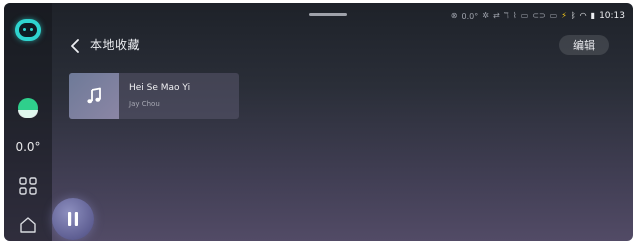 The width and height of the screenshot is (637, 244). Describe the element at coordinates (496, 15) in the screenshot. I see `sync-icon: ⇄` at that location.